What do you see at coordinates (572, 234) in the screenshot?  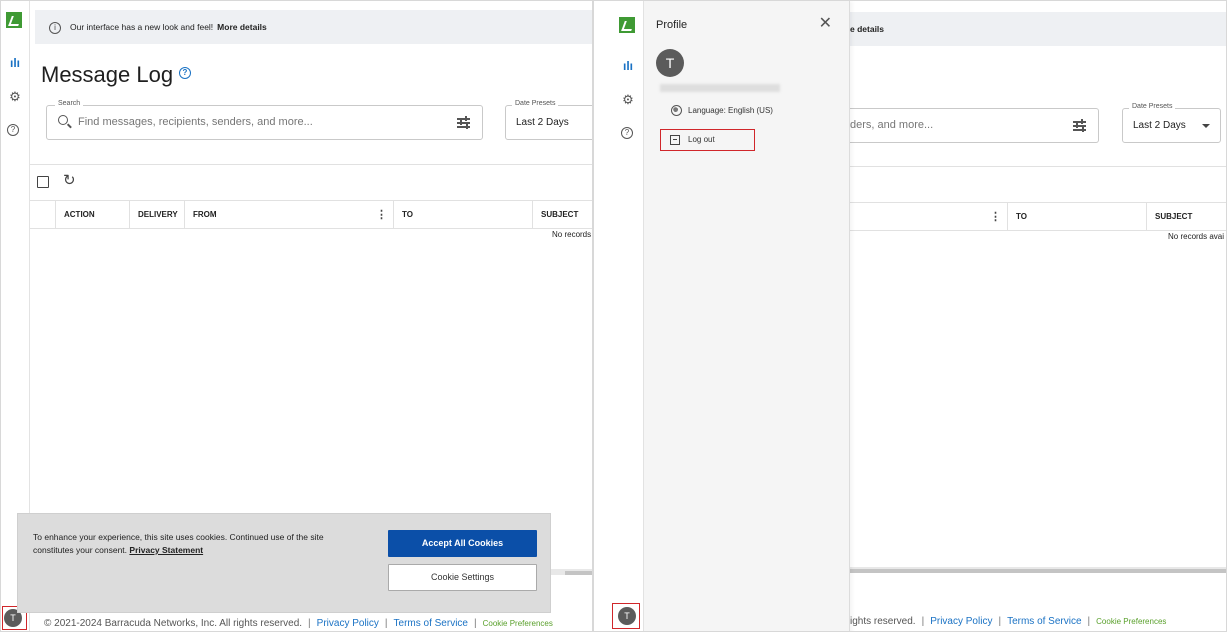 I see `empty-message: No records` at bounding box center [572, 234].